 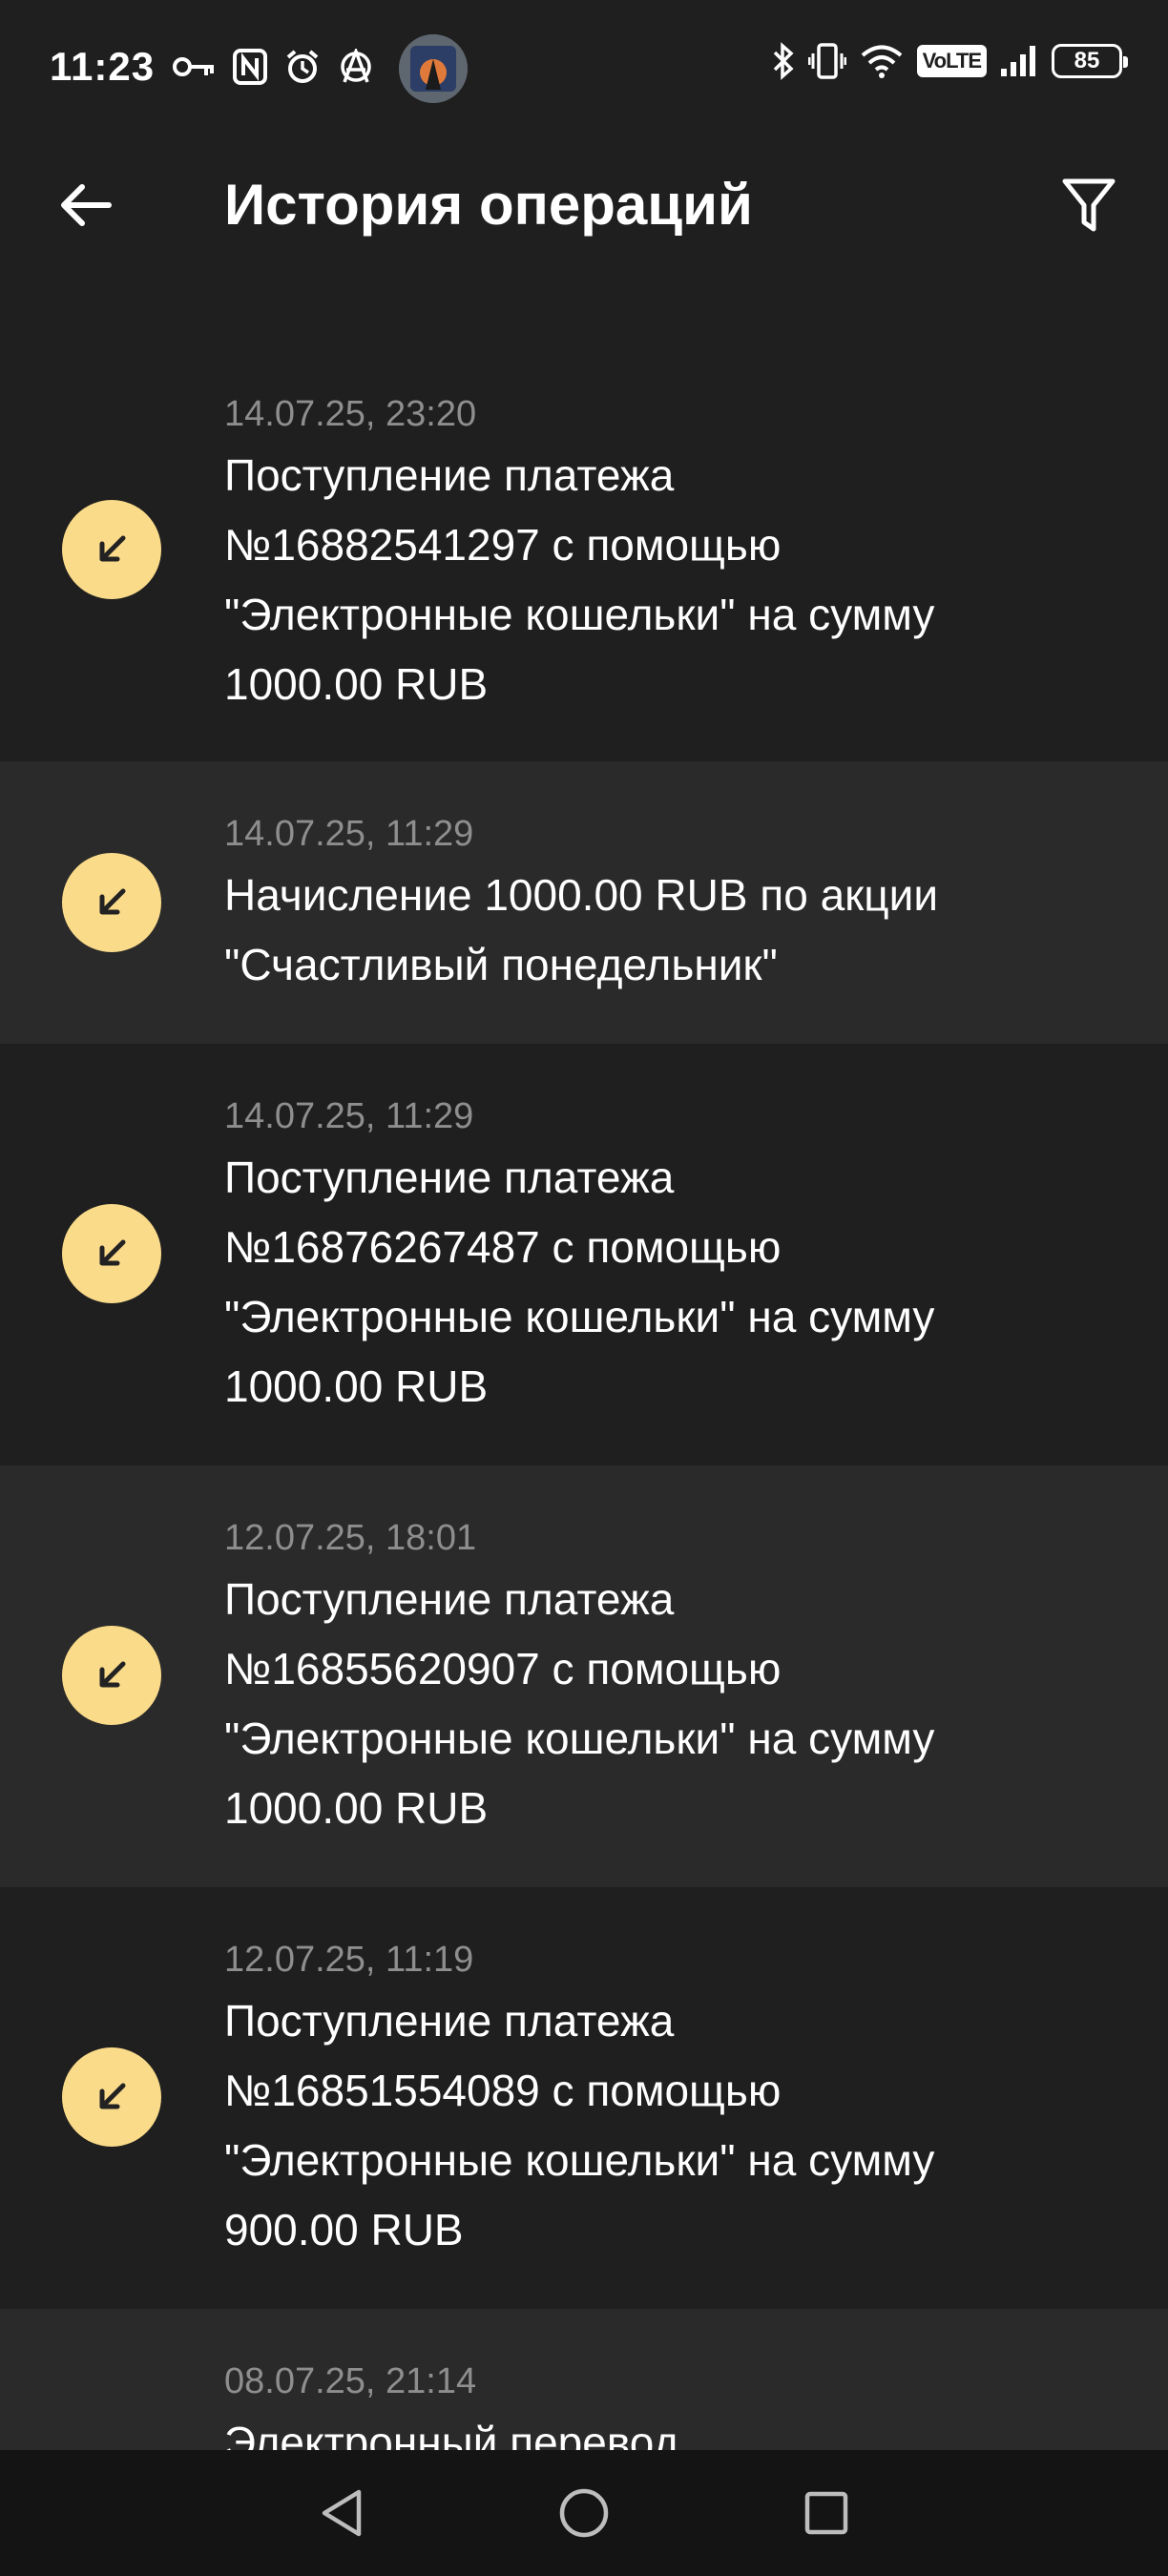 I want to click on volte-icon: VoLTE, so click(x=951, y=61).